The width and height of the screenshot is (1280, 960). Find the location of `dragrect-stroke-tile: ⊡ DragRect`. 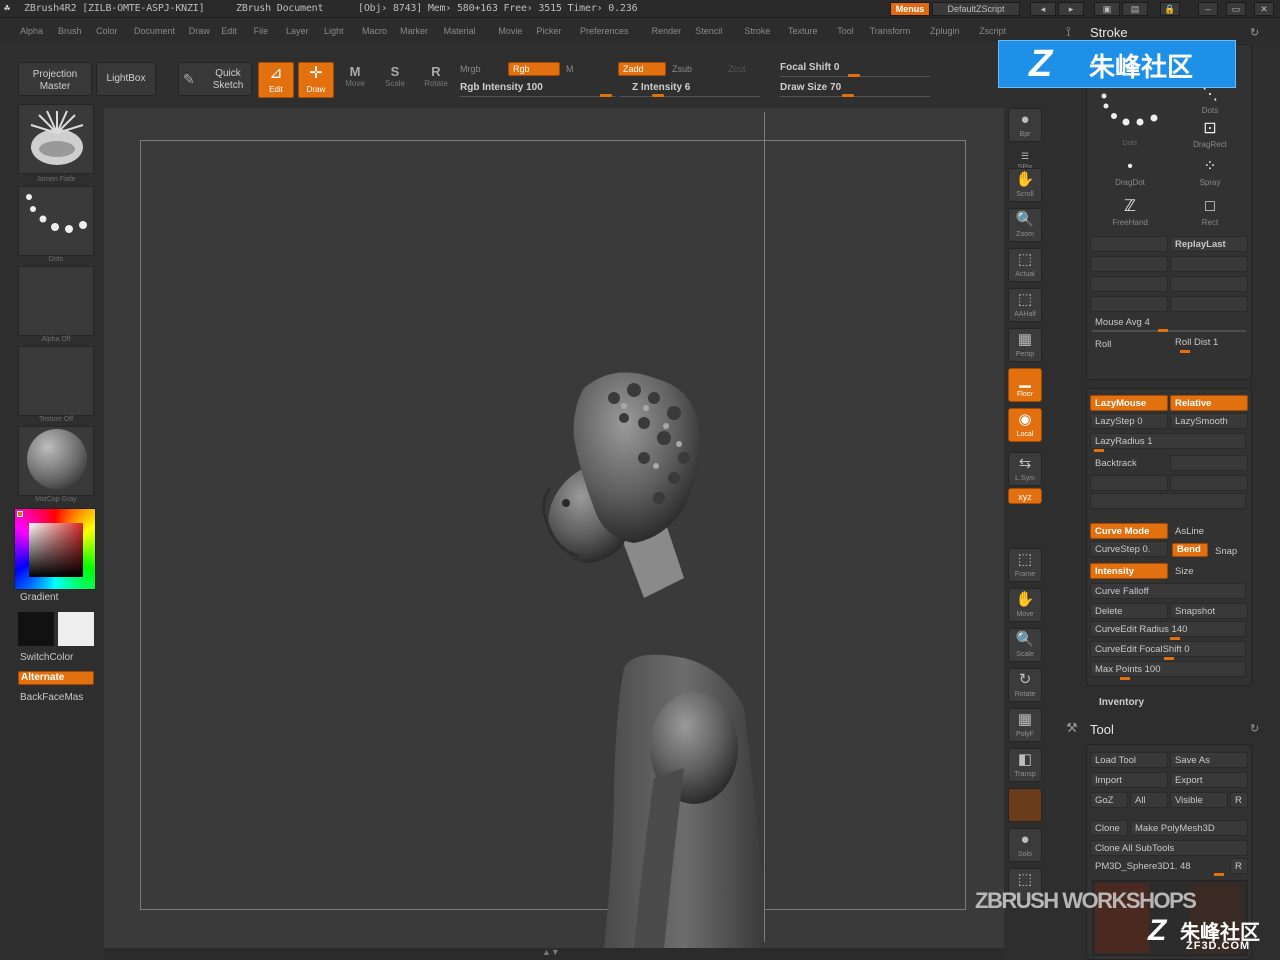

dragrect-stroke-tile: ⊡ DragRect is located at coordinates (1210, 135).